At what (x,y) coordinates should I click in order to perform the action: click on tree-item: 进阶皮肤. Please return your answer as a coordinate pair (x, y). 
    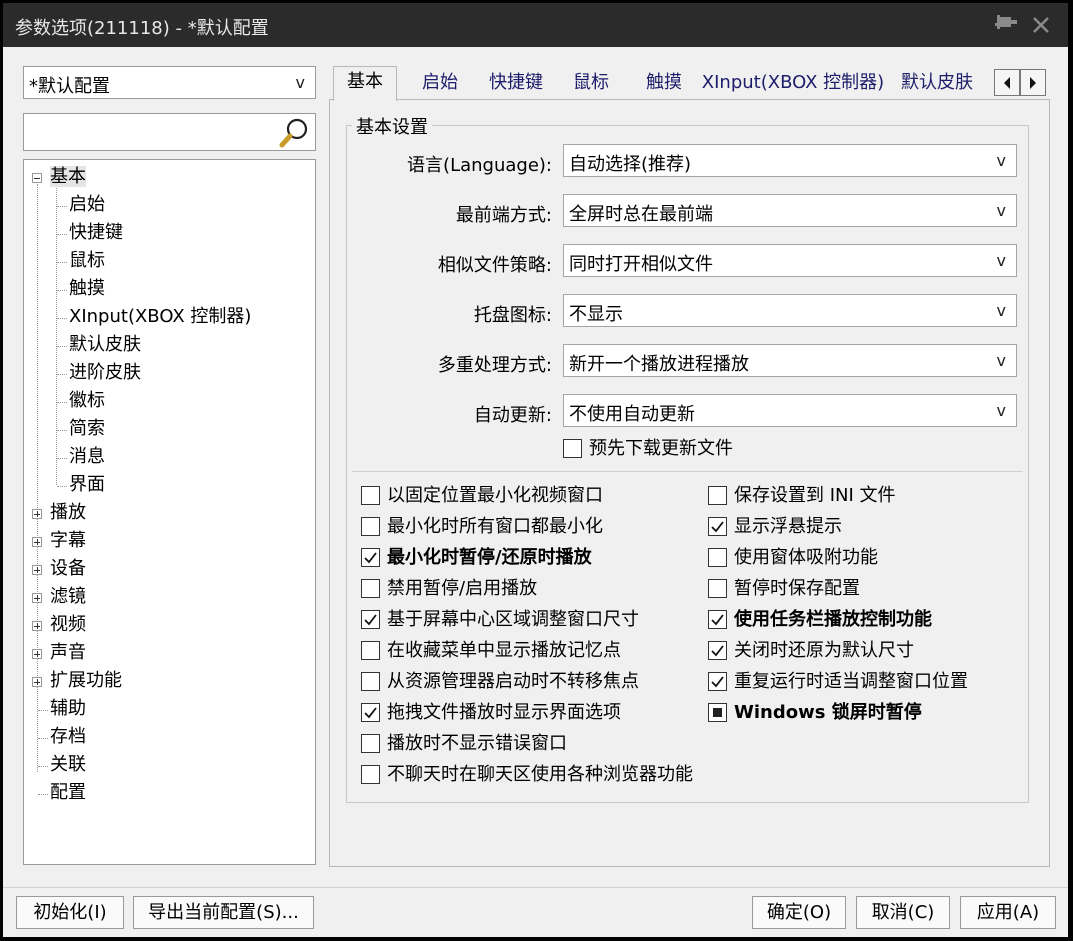
    Looking at the image, I should click on (105, 373).